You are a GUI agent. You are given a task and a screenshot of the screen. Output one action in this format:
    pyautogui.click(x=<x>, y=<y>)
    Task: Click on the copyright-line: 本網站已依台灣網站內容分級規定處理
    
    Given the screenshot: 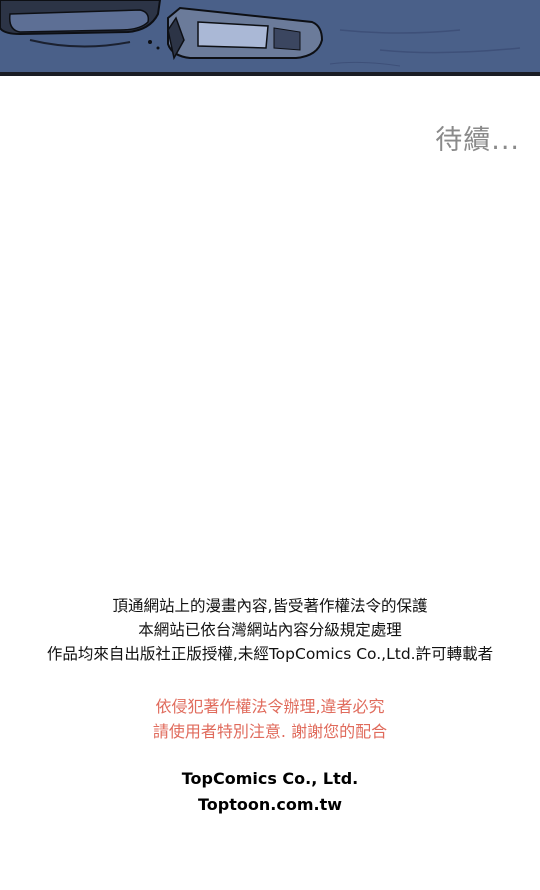 What is the action you would take?
    pyautogui.click(x=270, y=630)
    